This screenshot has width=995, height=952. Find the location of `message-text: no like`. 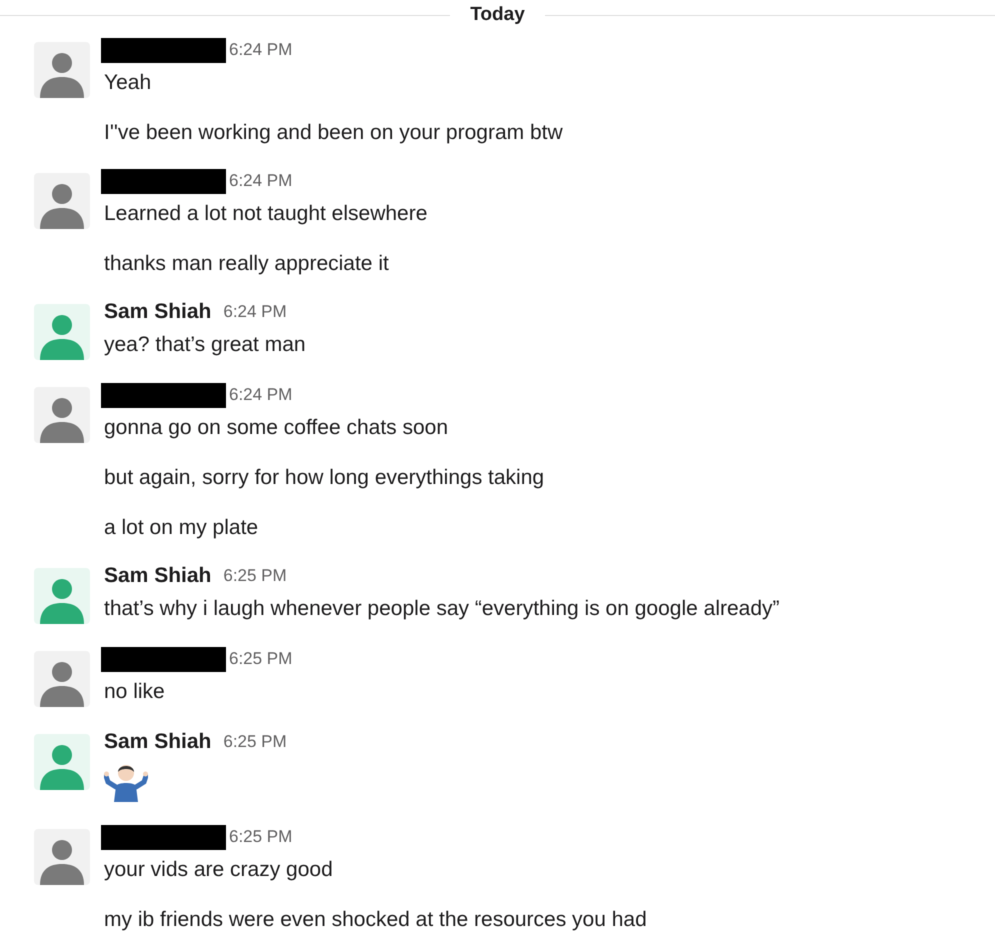

message-text: no like is located at coordinates (135, 692).